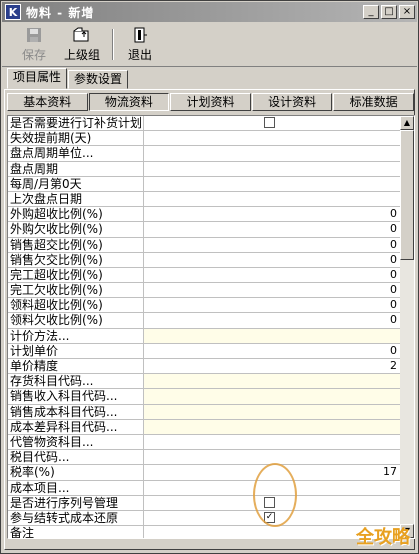 This screenshot has width=419, height=554. I want to click on property-row: 失效提前期(天), so click(204, 139).